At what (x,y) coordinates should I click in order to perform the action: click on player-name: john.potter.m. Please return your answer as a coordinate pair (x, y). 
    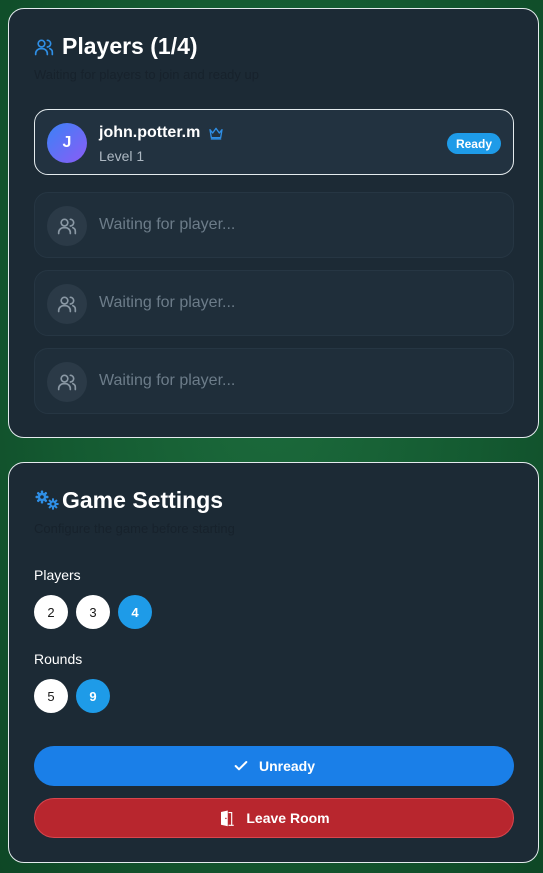
    Looking at the image, I should click on (150, 132).